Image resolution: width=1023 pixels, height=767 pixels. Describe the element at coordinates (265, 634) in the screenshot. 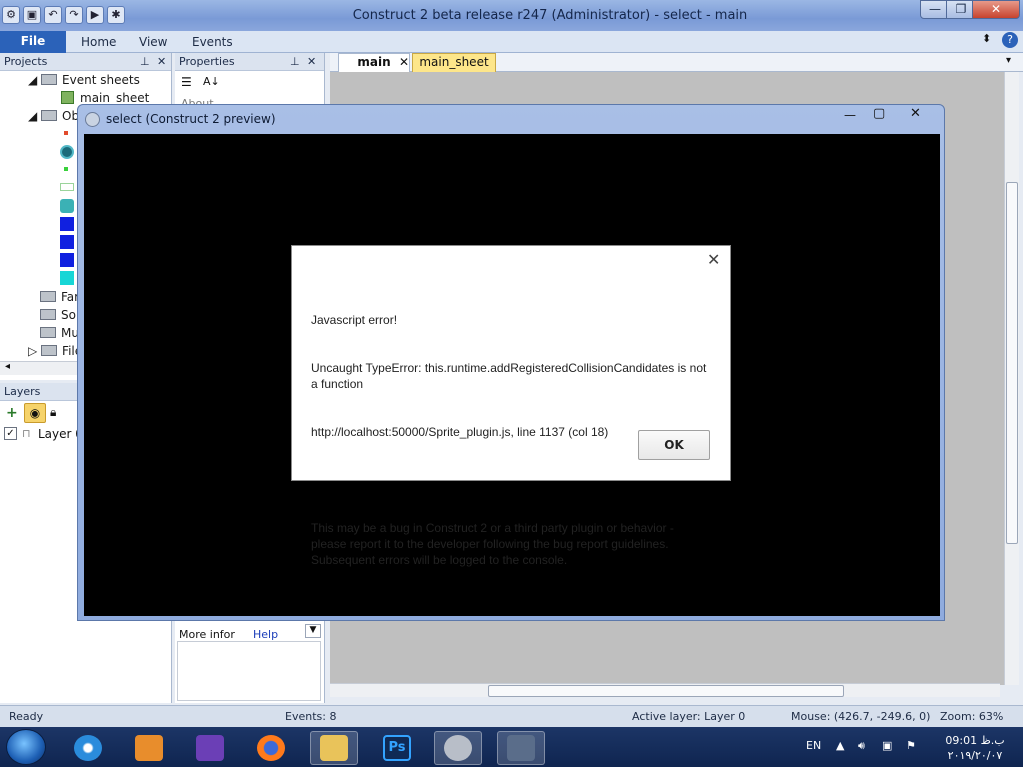

I see `help-link: Help` at that location.